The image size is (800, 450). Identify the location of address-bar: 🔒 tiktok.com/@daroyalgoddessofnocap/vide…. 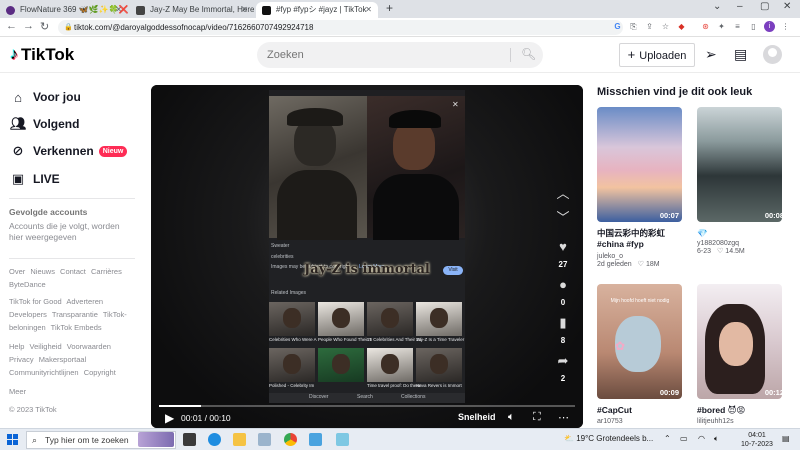
(340, 27).